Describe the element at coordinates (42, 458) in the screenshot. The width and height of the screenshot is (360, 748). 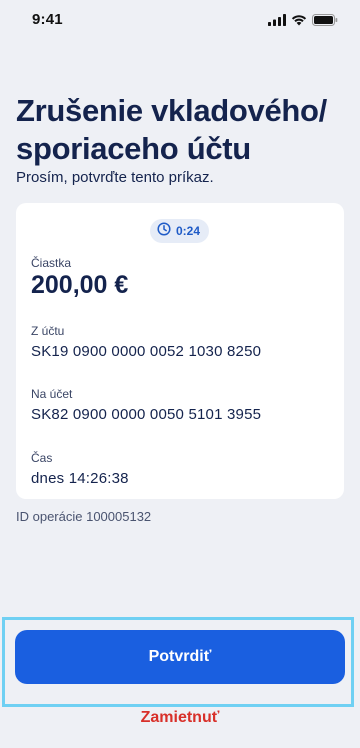
I see `time-label: Čas` at that location.